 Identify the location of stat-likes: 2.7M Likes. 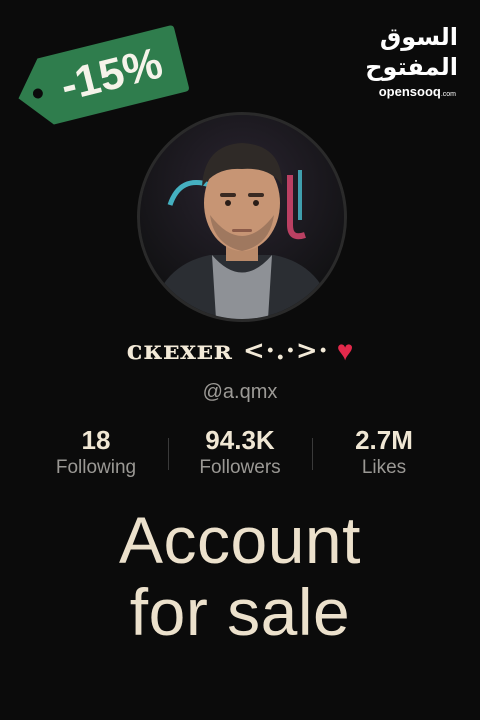
(384, 454).